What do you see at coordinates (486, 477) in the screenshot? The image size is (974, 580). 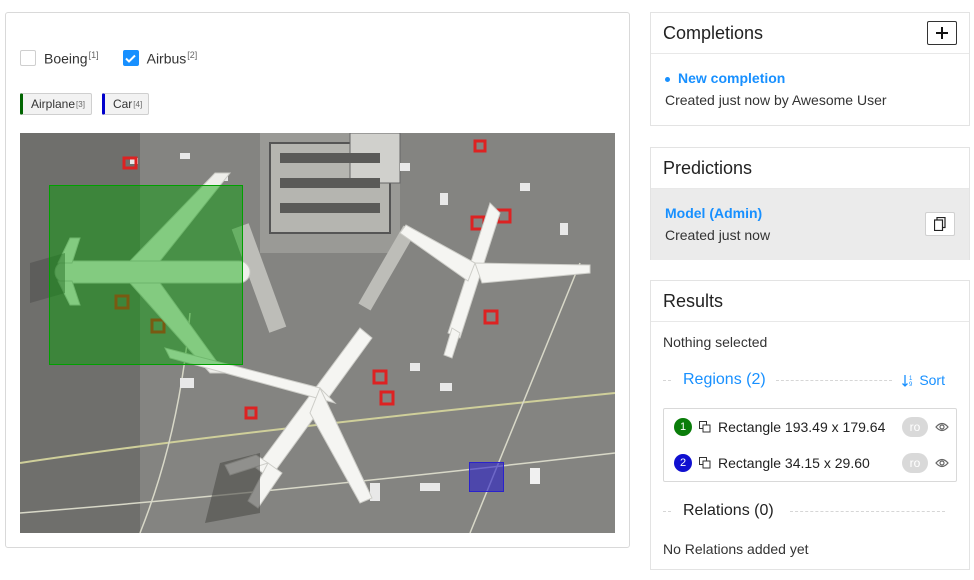 I see `region-car-box` at bounding box center [486, 477].